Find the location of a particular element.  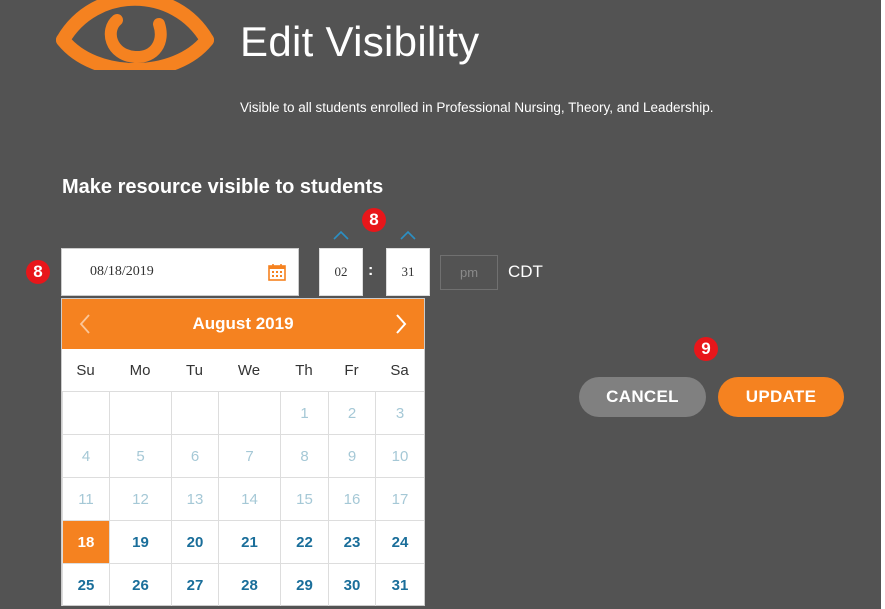

annotation-badge-buttons: 9 is located at coordinates (706, 349).